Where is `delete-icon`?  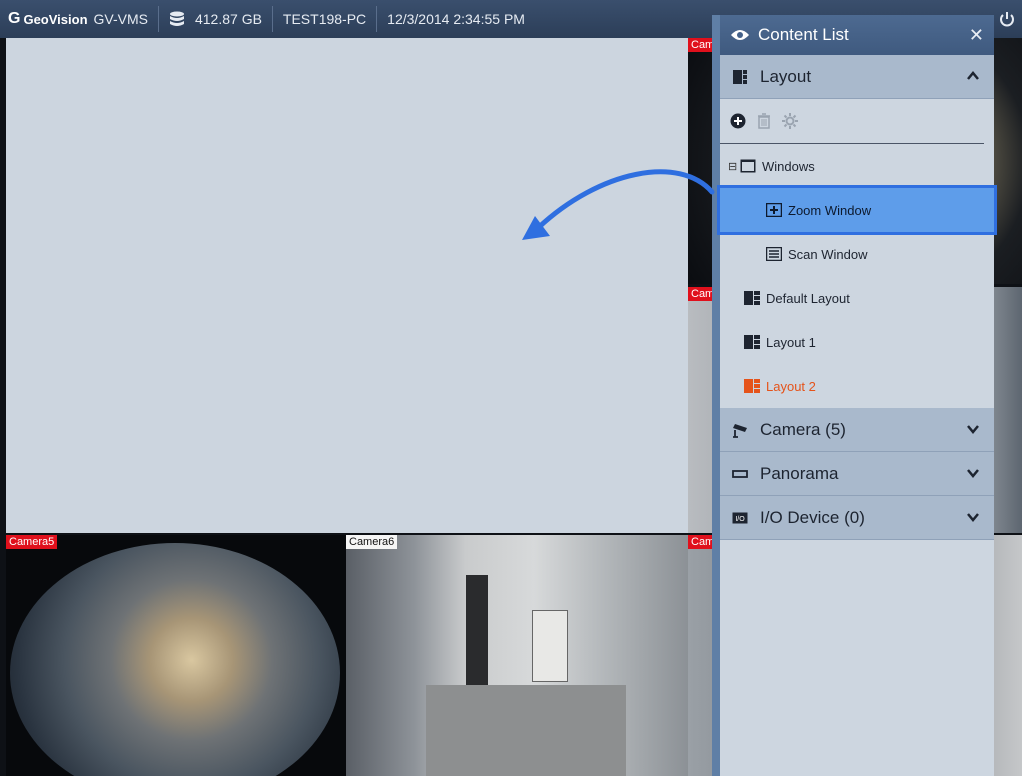 delete-icon is located at coordinates (764, 121).